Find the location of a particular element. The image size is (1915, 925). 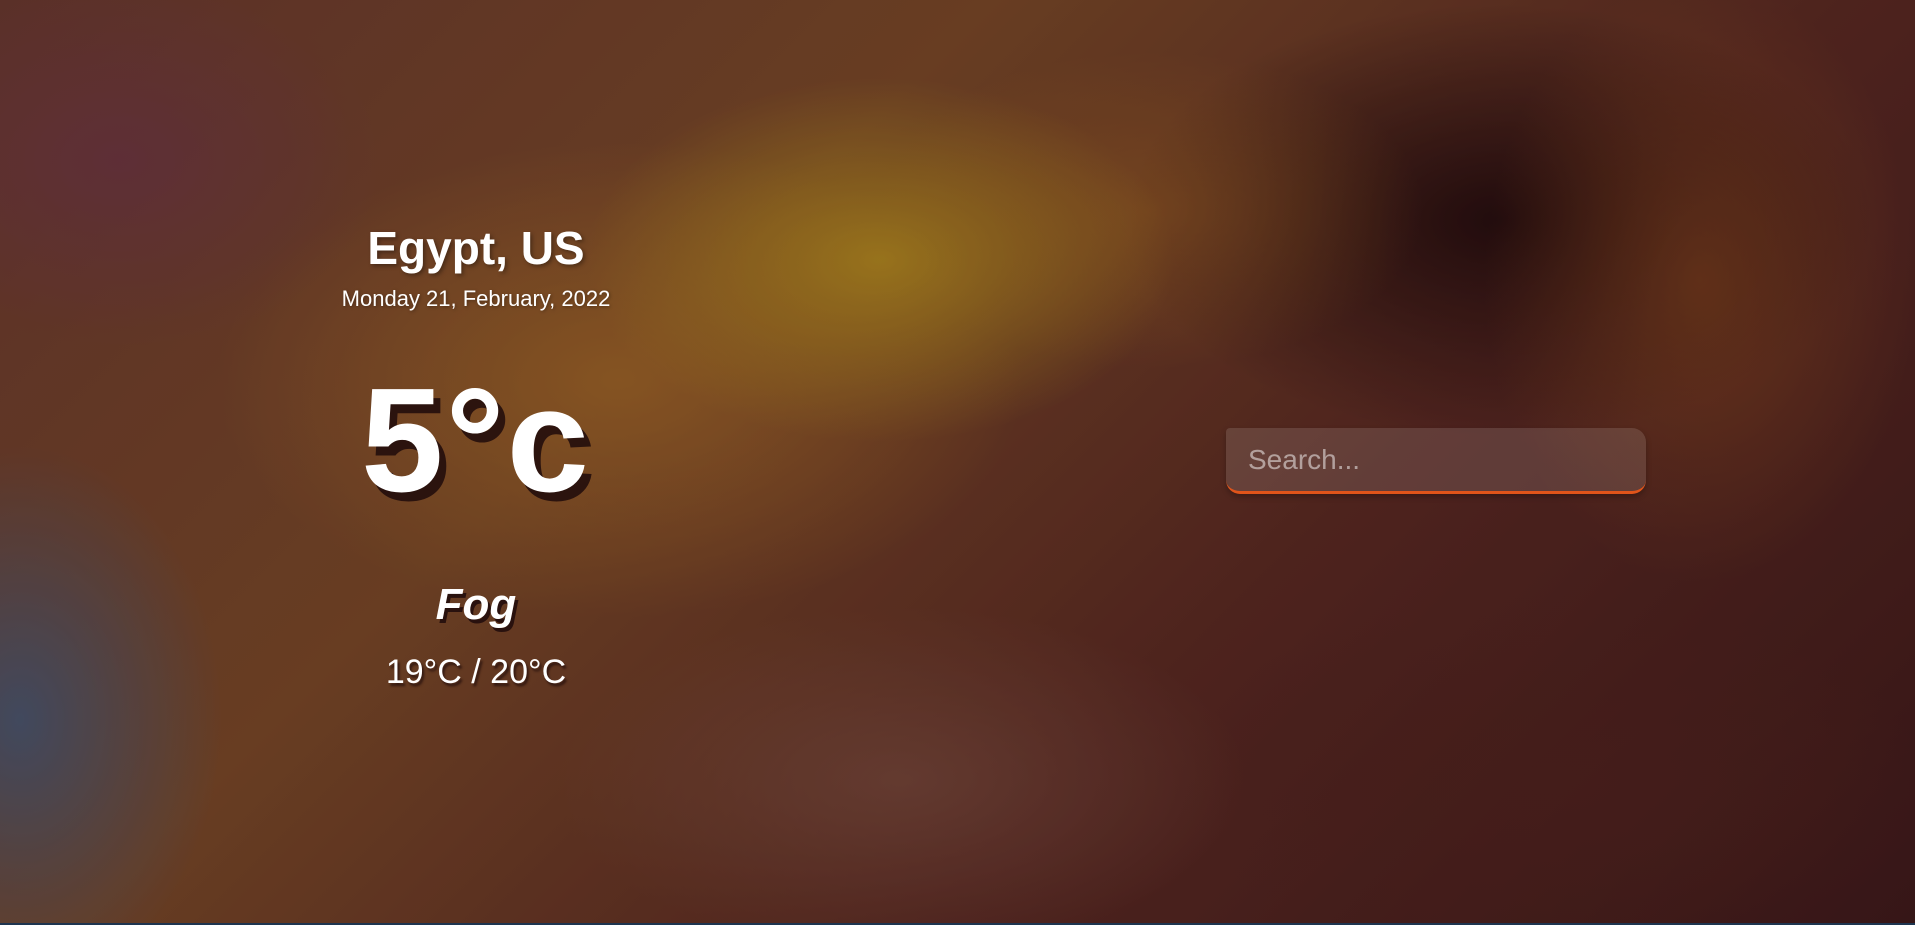

current-temperature: 5°c is located at coordinates (476, 440).